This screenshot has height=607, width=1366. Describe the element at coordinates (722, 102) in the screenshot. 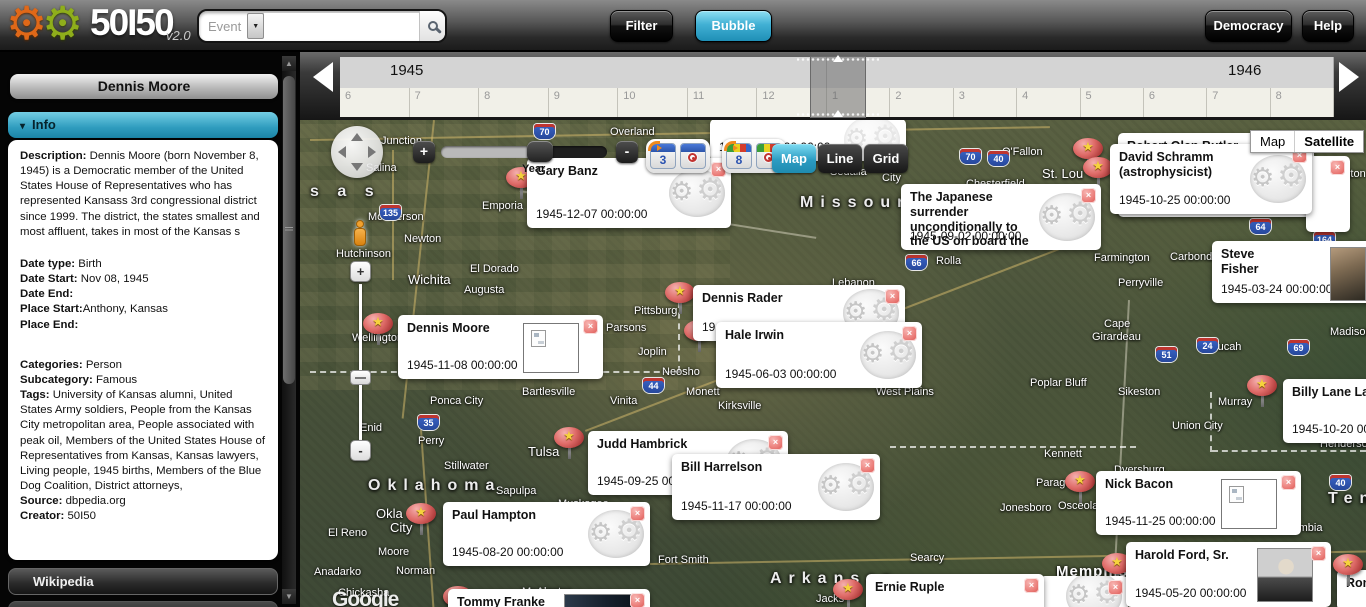

I see `timeline-month-cell: 11` at that location.